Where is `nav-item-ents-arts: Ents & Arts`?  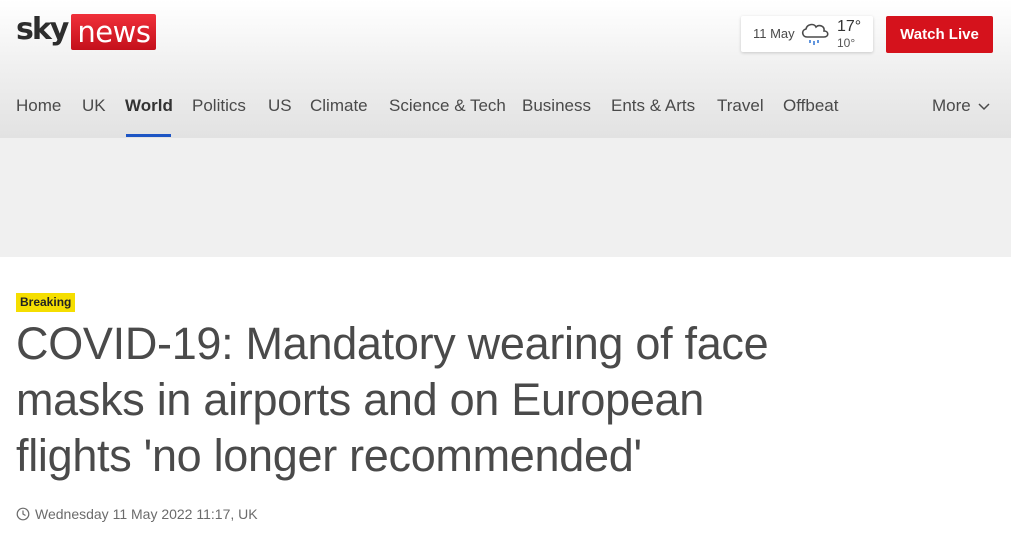 nav-item-ents-arts: Ents & Arts is located at coordinates (653, 106).